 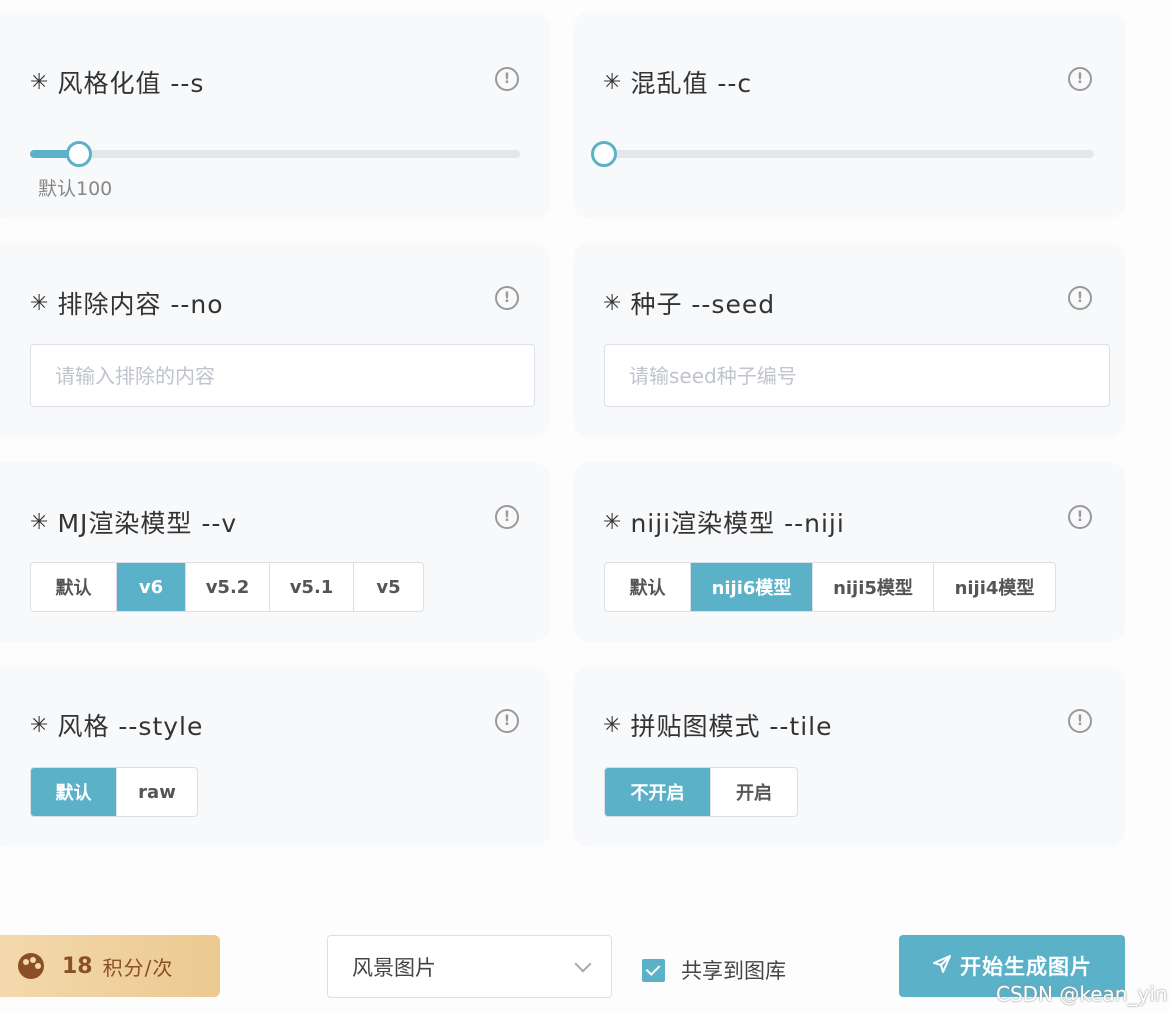 What do you see at coordinates (134, 523) in the screenshot?
I see `mj-model-title: ✳ MJ渲染模型 --v` at bounding box center [134, 523].